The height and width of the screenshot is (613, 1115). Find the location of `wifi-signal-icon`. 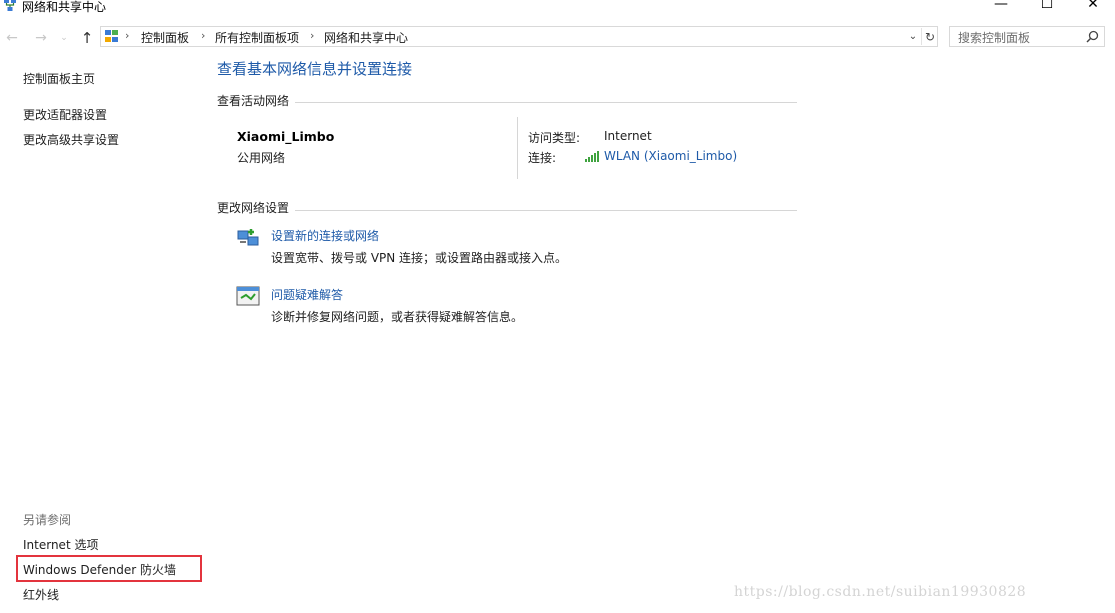

wifi-signal-icon is located at coordinates (592, 156).